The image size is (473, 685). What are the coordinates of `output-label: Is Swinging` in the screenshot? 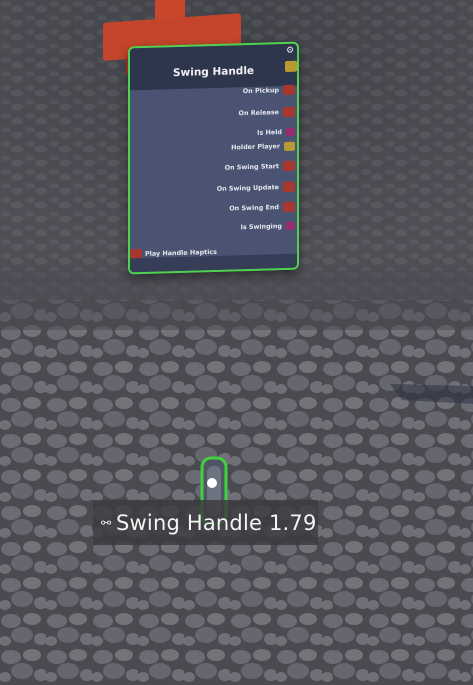 It's located at (261, 227).